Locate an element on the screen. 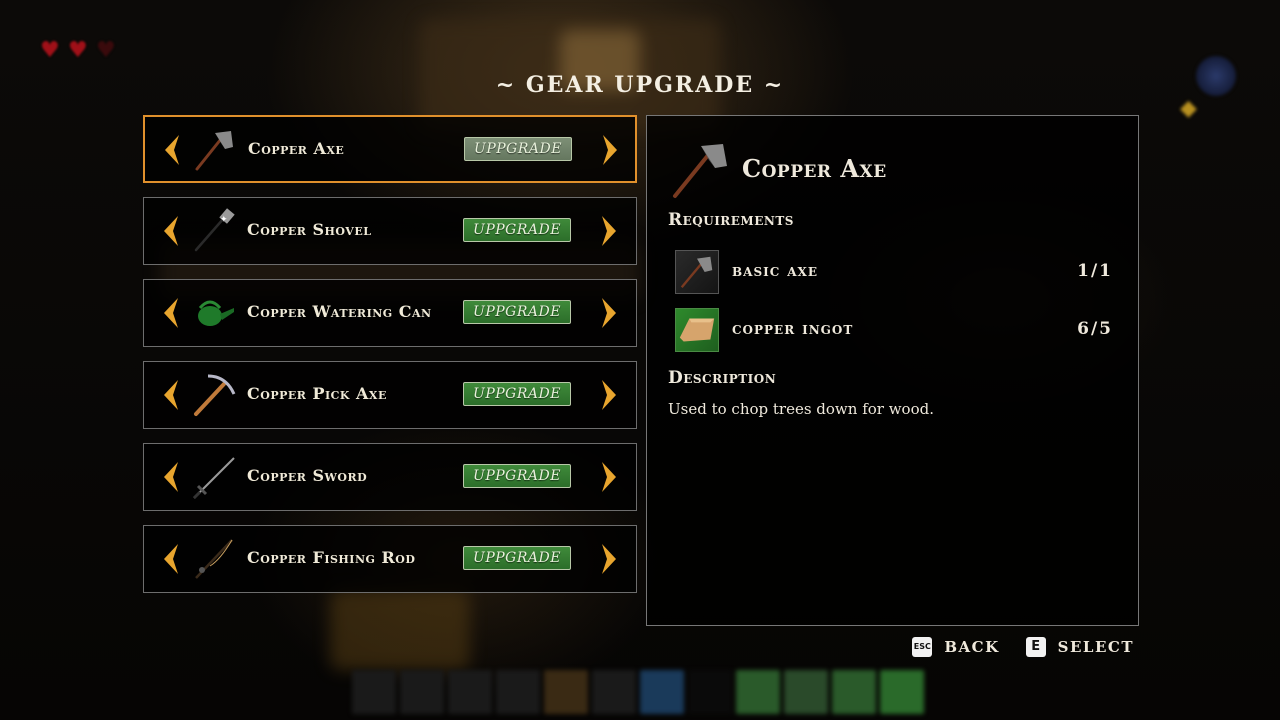  fishing-rod-icon is located at coordinates (214, 559).